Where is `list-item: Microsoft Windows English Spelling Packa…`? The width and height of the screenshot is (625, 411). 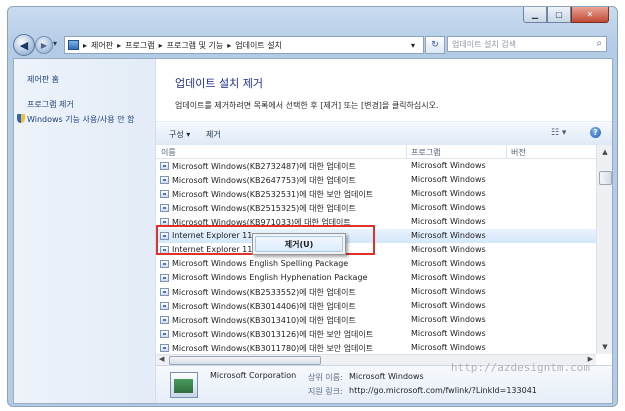
list-item: Microsoft Windows English Spelling Packa… is located at coordinates (376, 264).